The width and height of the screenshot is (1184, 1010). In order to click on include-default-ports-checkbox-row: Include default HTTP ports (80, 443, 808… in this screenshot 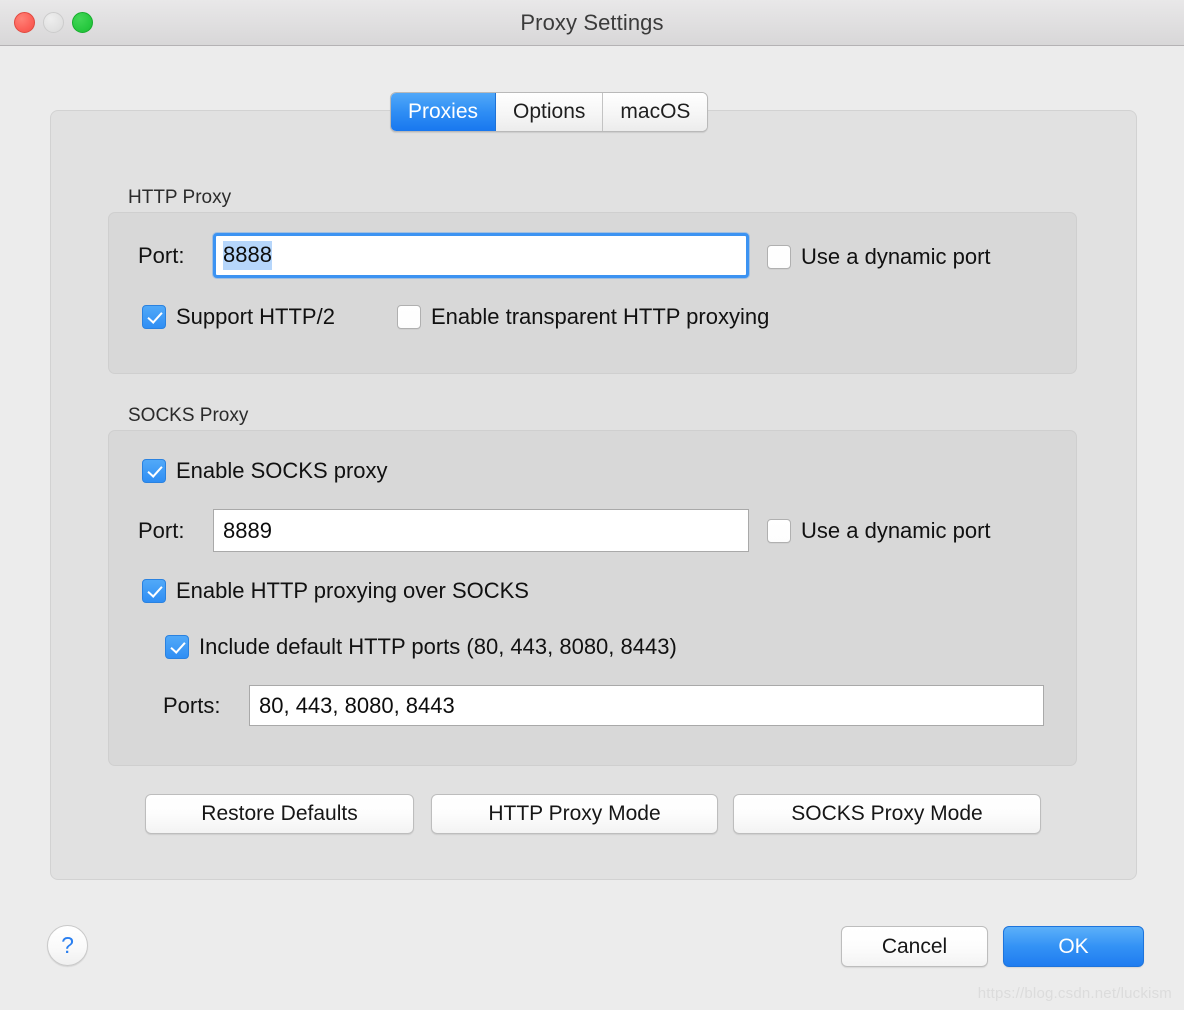, I will do `click(421, 647)`.